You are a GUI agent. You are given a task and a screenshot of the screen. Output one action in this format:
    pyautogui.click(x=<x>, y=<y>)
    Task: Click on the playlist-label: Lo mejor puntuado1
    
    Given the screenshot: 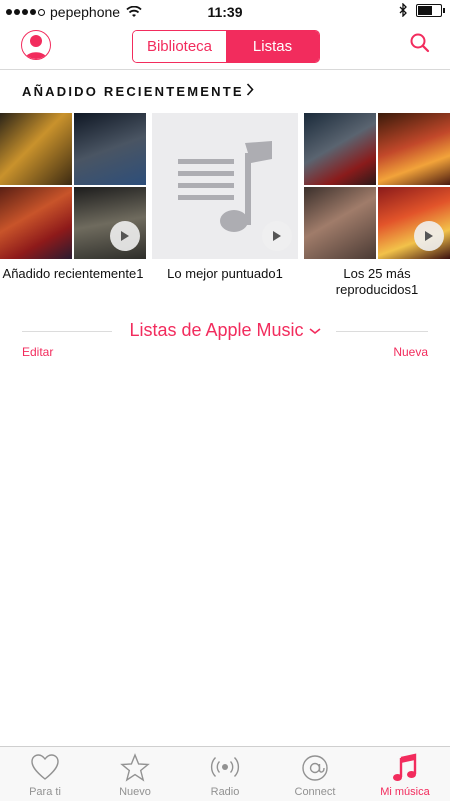 What is the action you would take?
    pyautogui.click(x=225, y=274)
    